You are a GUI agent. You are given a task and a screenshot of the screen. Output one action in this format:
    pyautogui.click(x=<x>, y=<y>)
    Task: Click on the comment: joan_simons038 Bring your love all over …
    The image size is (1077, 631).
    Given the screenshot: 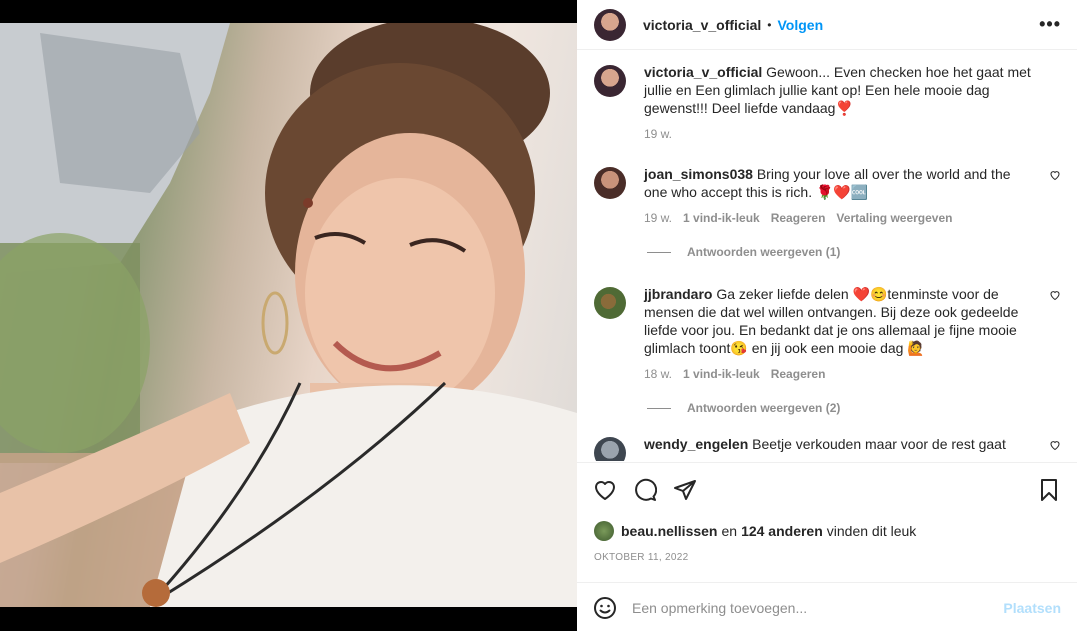 What is the action you would take?
    pyautogui.click(x=827, y=191)
    